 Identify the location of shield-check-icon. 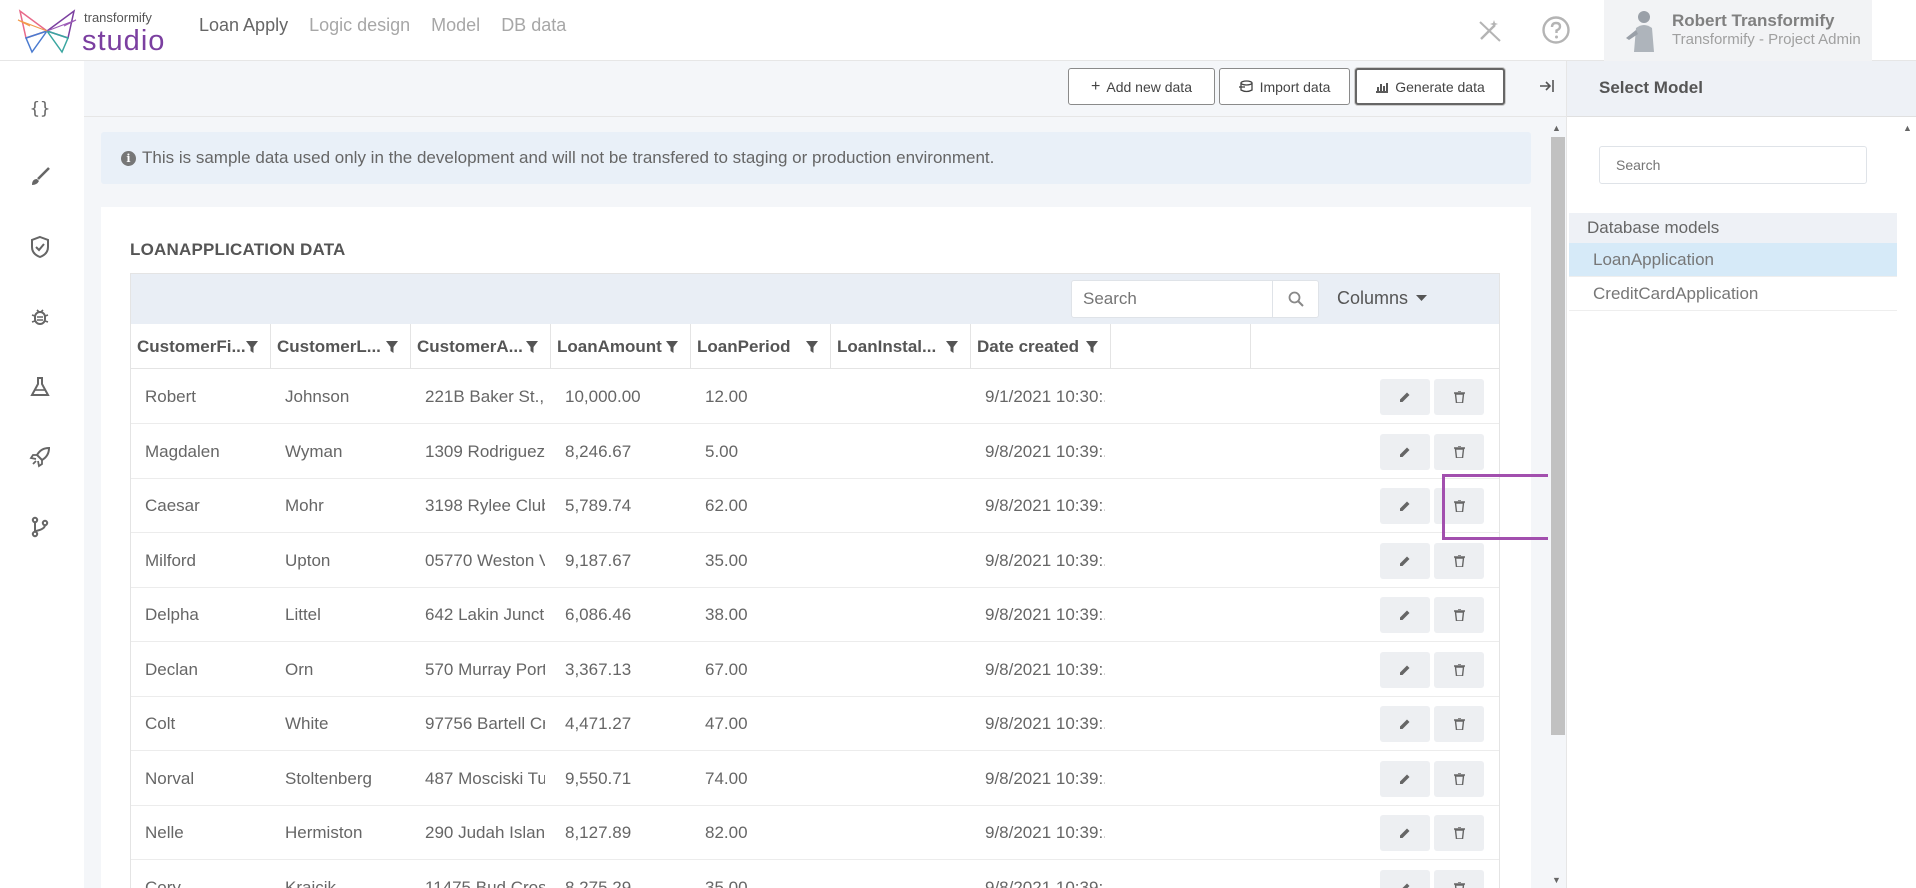
(40, 247).